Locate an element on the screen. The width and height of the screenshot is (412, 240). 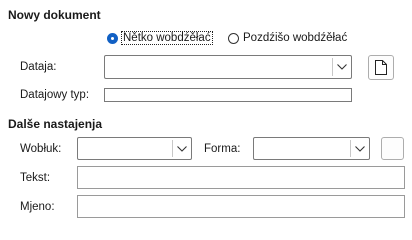
document-icon is located at coordinates (381, 67).